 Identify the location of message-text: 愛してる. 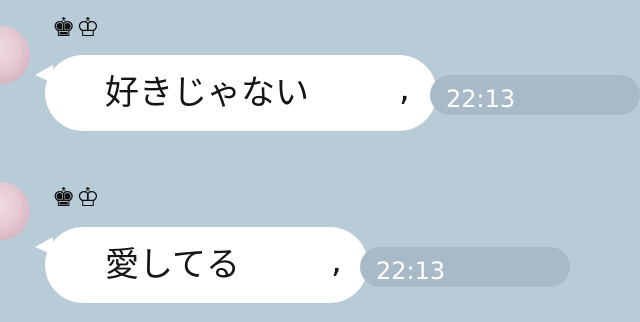
(172, 265).